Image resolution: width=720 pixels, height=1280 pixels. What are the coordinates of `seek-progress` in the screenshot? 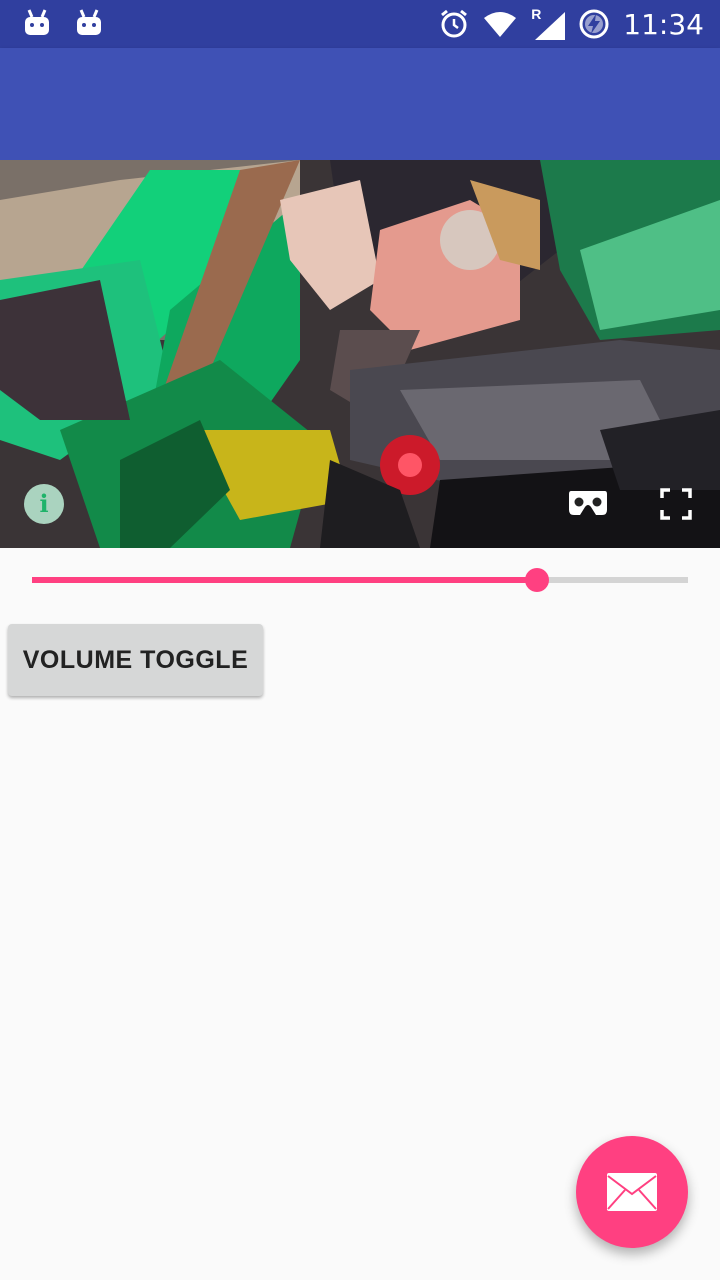 It's located at (285, 580).